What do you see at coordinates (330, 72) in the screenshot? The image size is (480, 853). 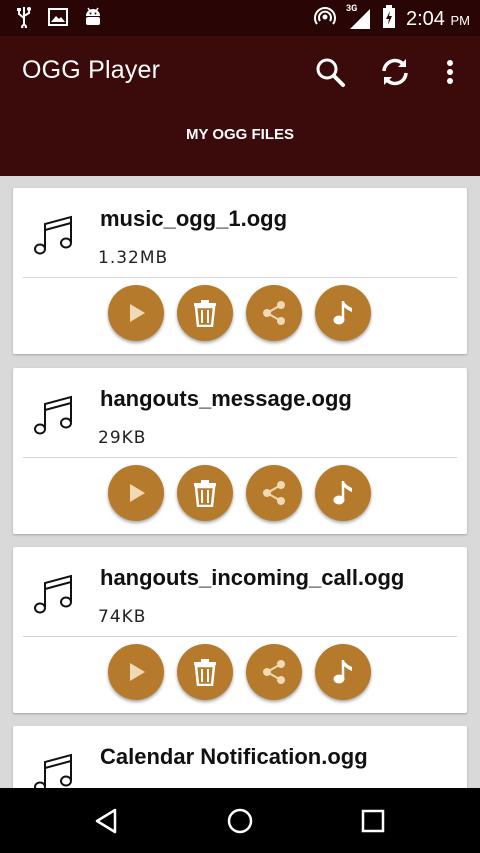 I see `search-icon` at bounding box center [330, 72].